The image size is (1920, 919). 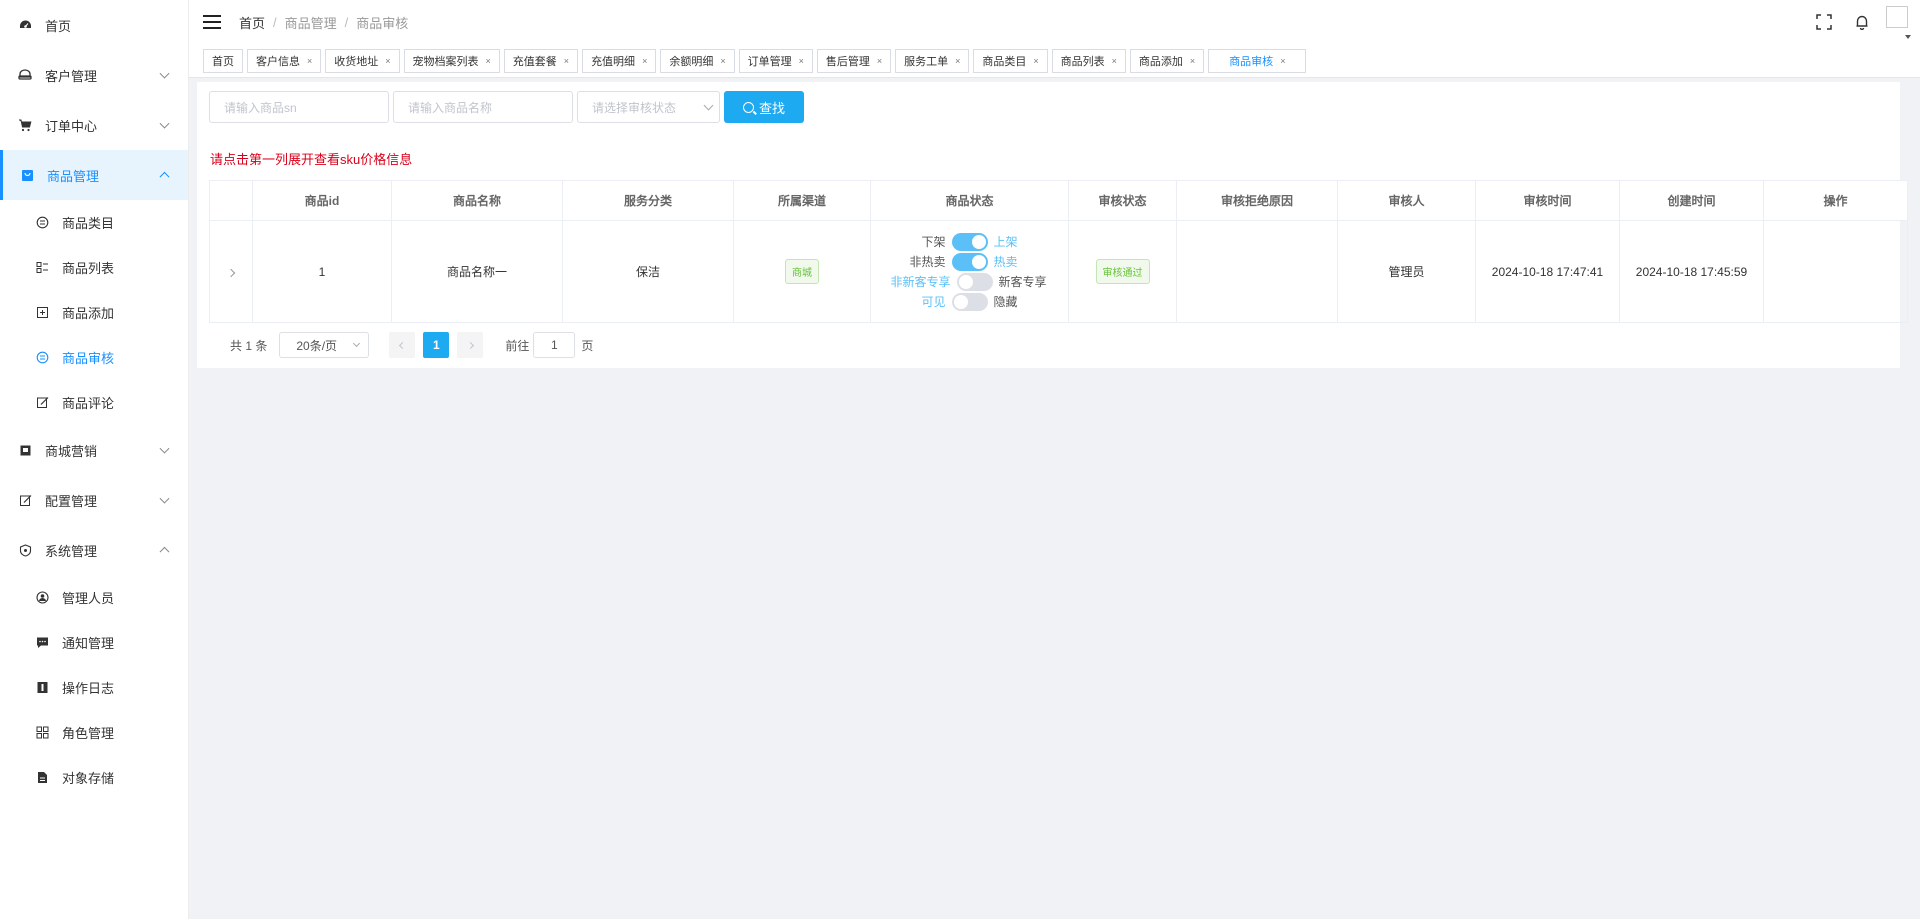 I want to click on list-icon, so click(x=42, y=267).